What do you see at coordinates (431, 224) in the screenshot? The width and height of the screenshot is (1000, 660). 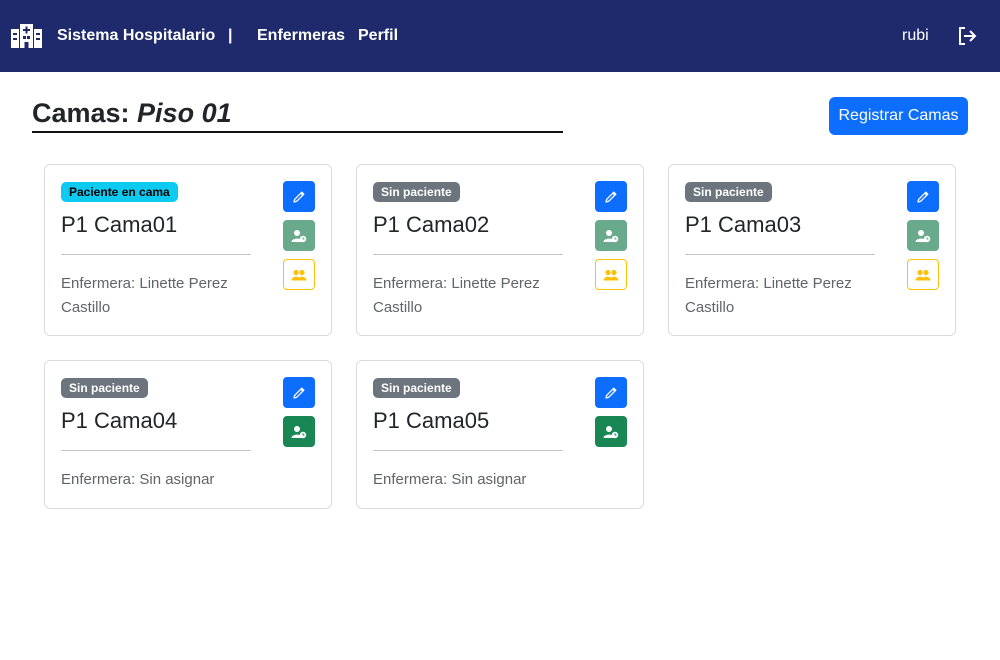 I see `bed-name: P1 Cama02` at bounding box center [431, 224].